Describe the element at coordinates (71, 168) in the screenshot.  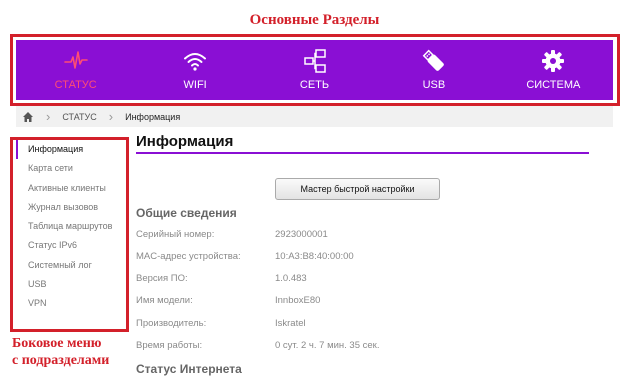
I see `sidebar-item-network-map: Карта сети` at that location.